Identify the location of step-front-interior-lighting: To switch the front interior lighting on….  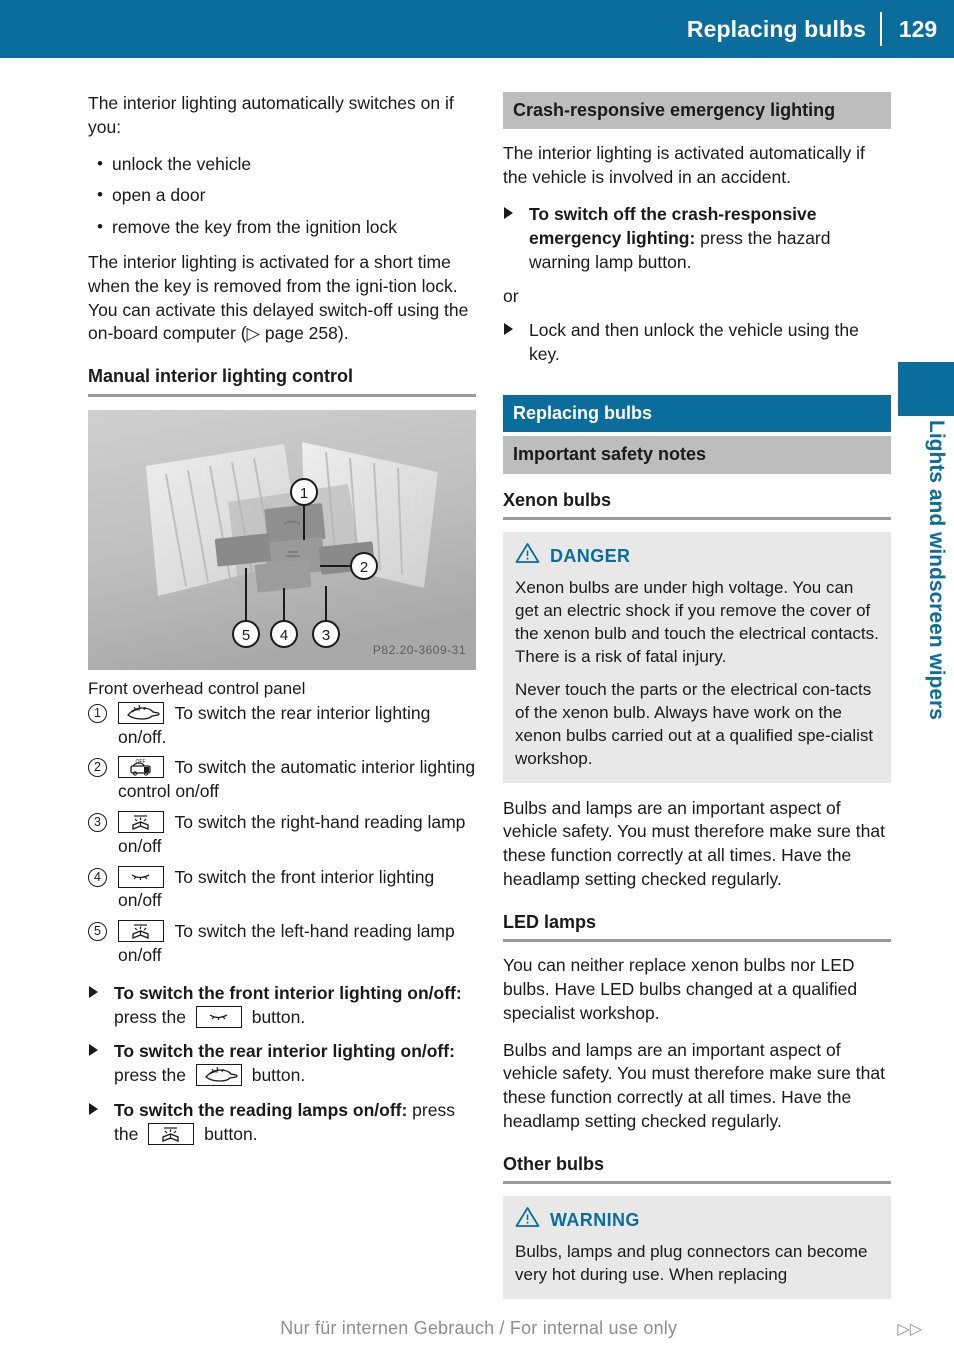
(282, 1006).